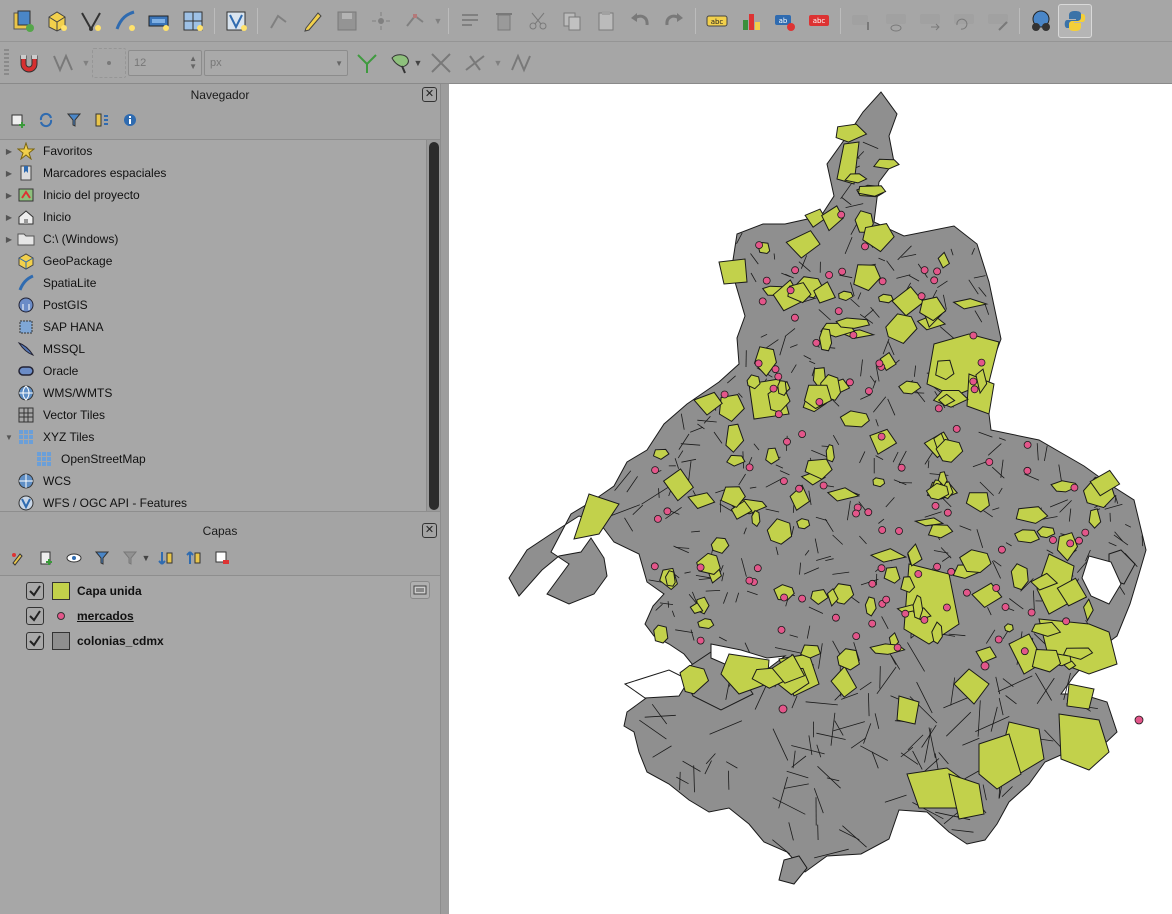  What do you see at coordinates (313, 21) in the screenshot?
I see `toggle-editing-icon` at bounding box center [313, 21].